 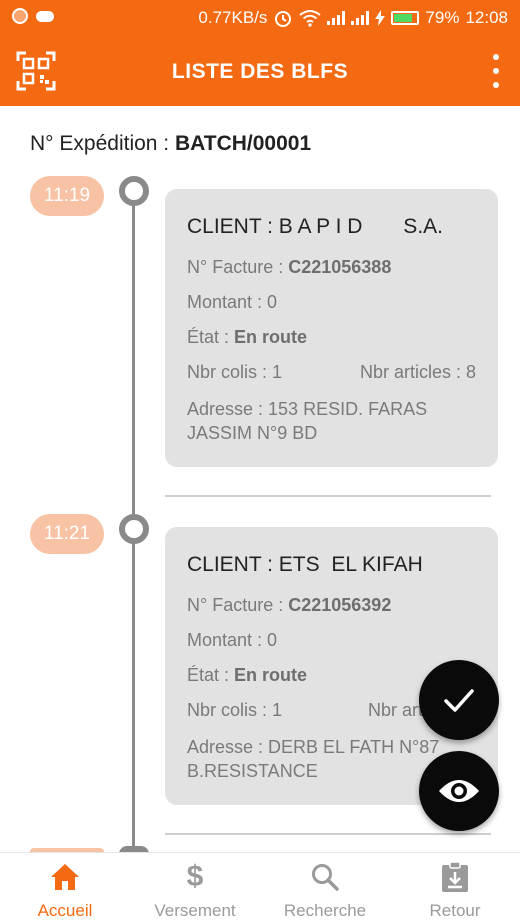 I want to click on nav-versement: $ Versement, so click(x=195, y=888).